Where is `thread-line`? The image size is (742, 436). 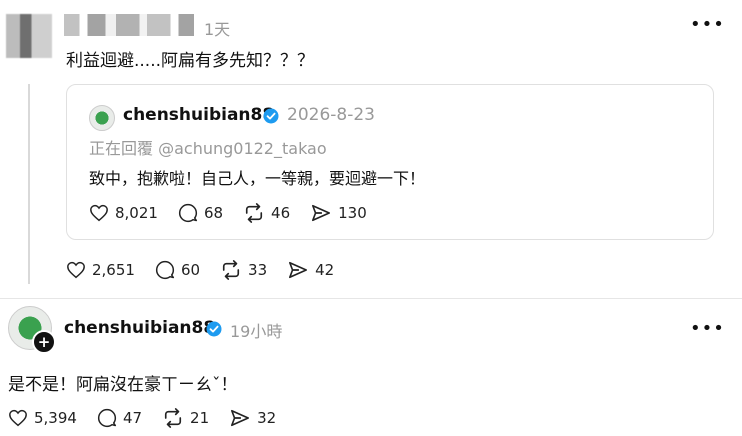 thread-line is located at coordinates (29, 184).